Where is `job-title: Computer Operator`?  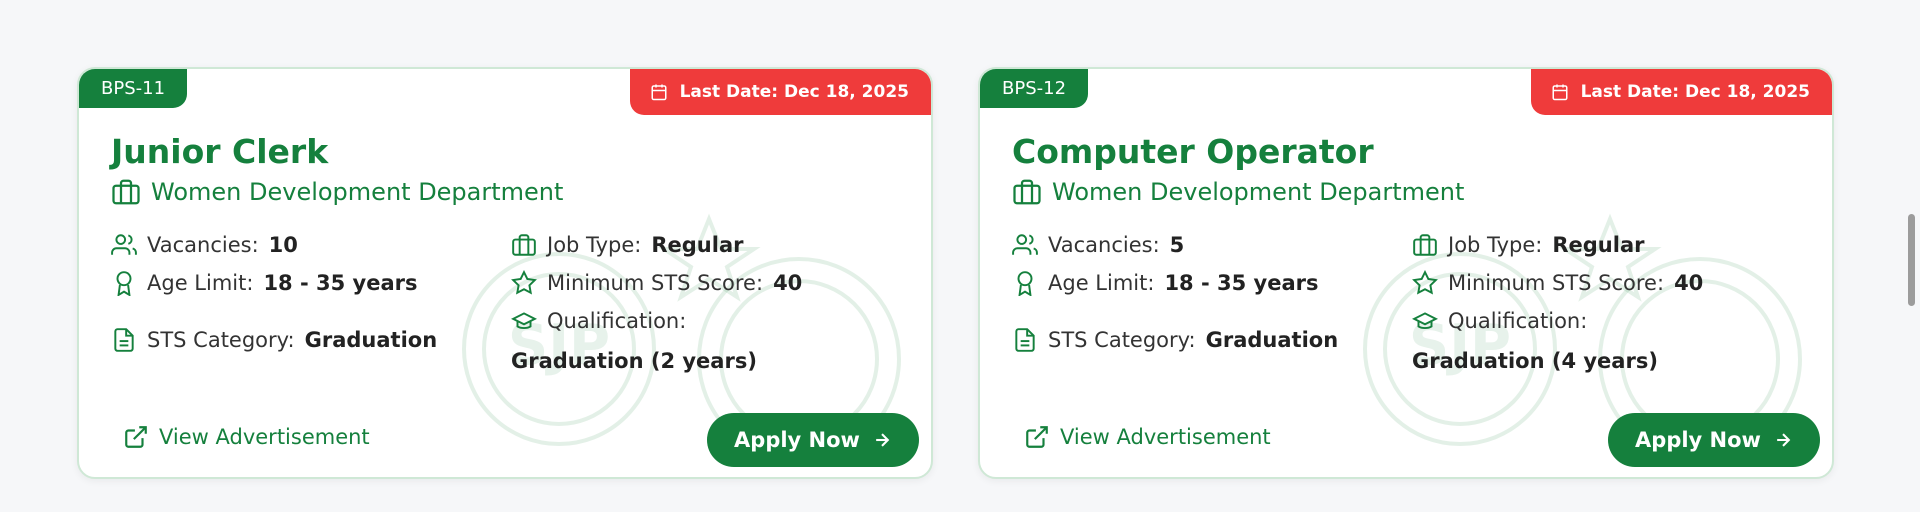
job-title: Computer Operator is located at coordinates (1193, 151).